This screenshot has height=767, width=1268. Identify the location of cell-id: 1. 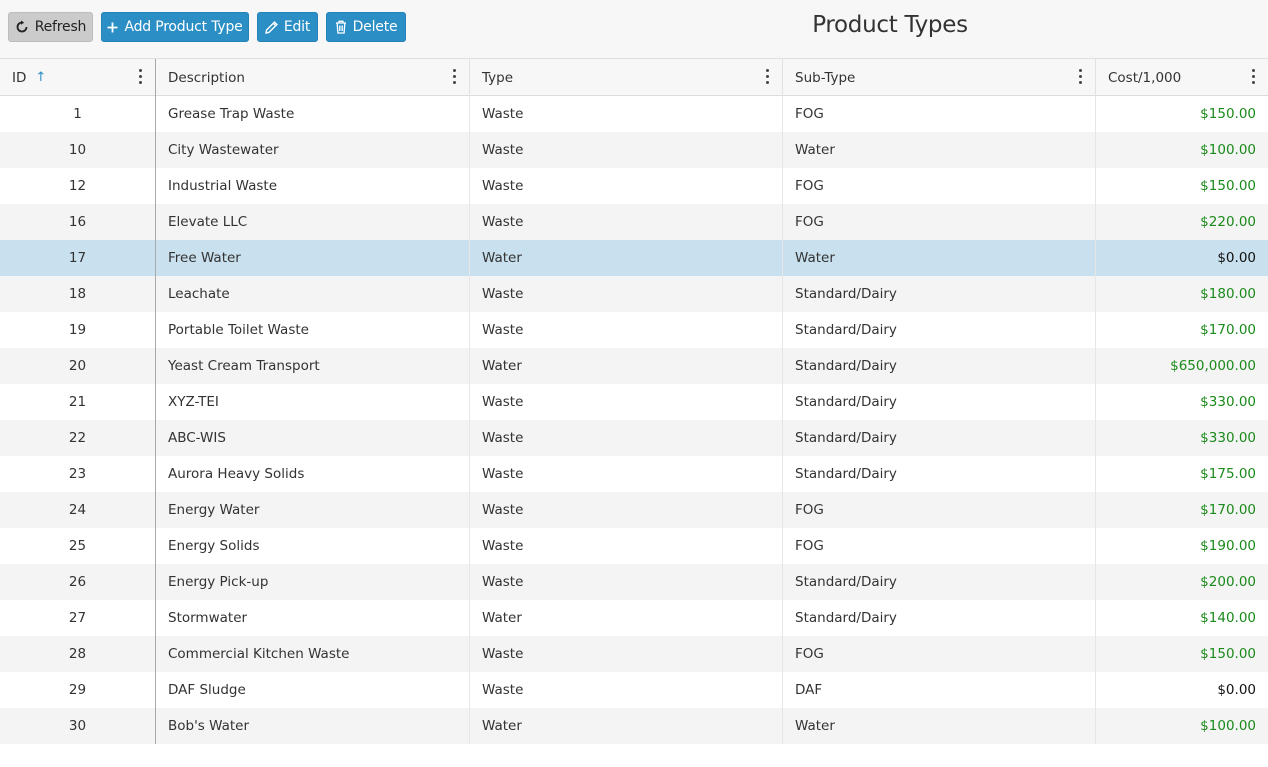
(78, 114).